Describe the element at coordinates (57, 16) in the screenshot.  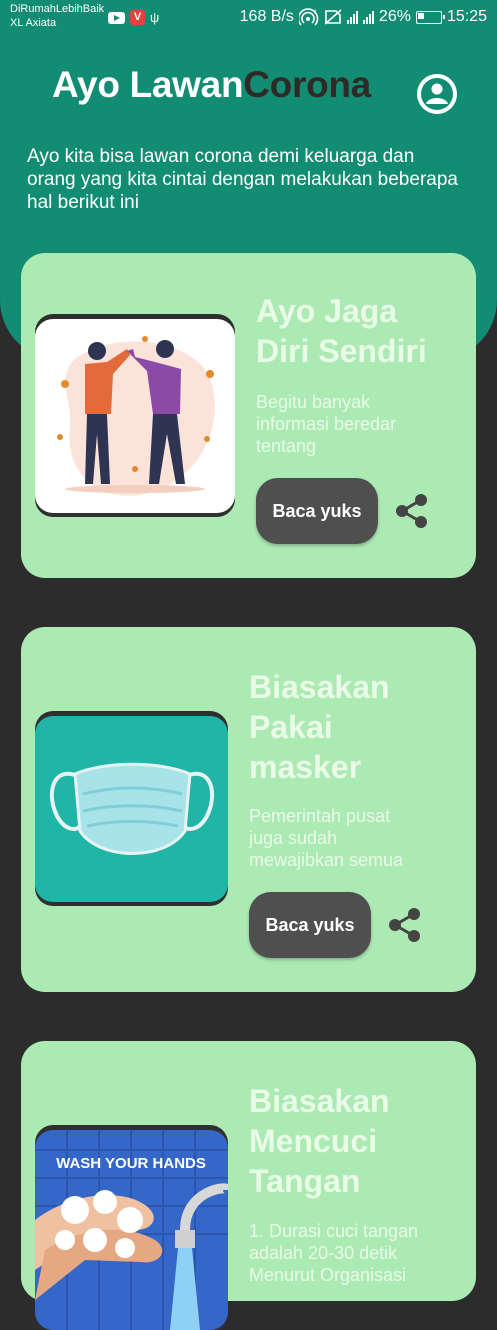
I see `carrier-info: DiRumahLebihBaik XL Axiata` at that location.